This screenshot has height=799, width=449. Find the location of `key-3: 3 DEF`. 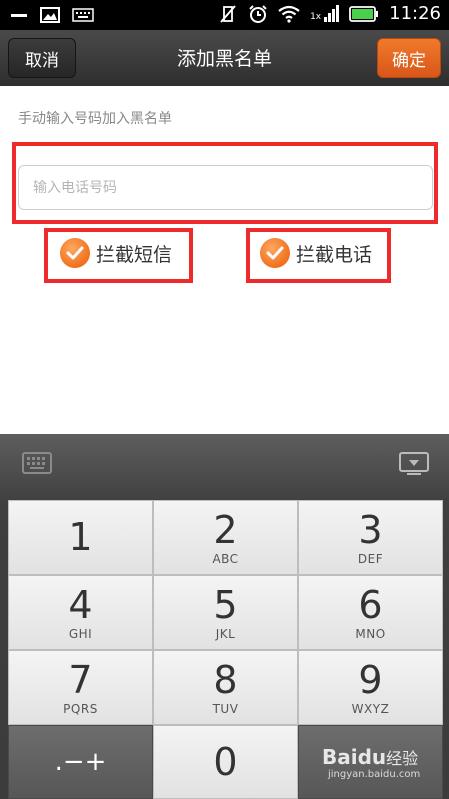

key-3: 3 DEF is located at coordinates (370, 537).